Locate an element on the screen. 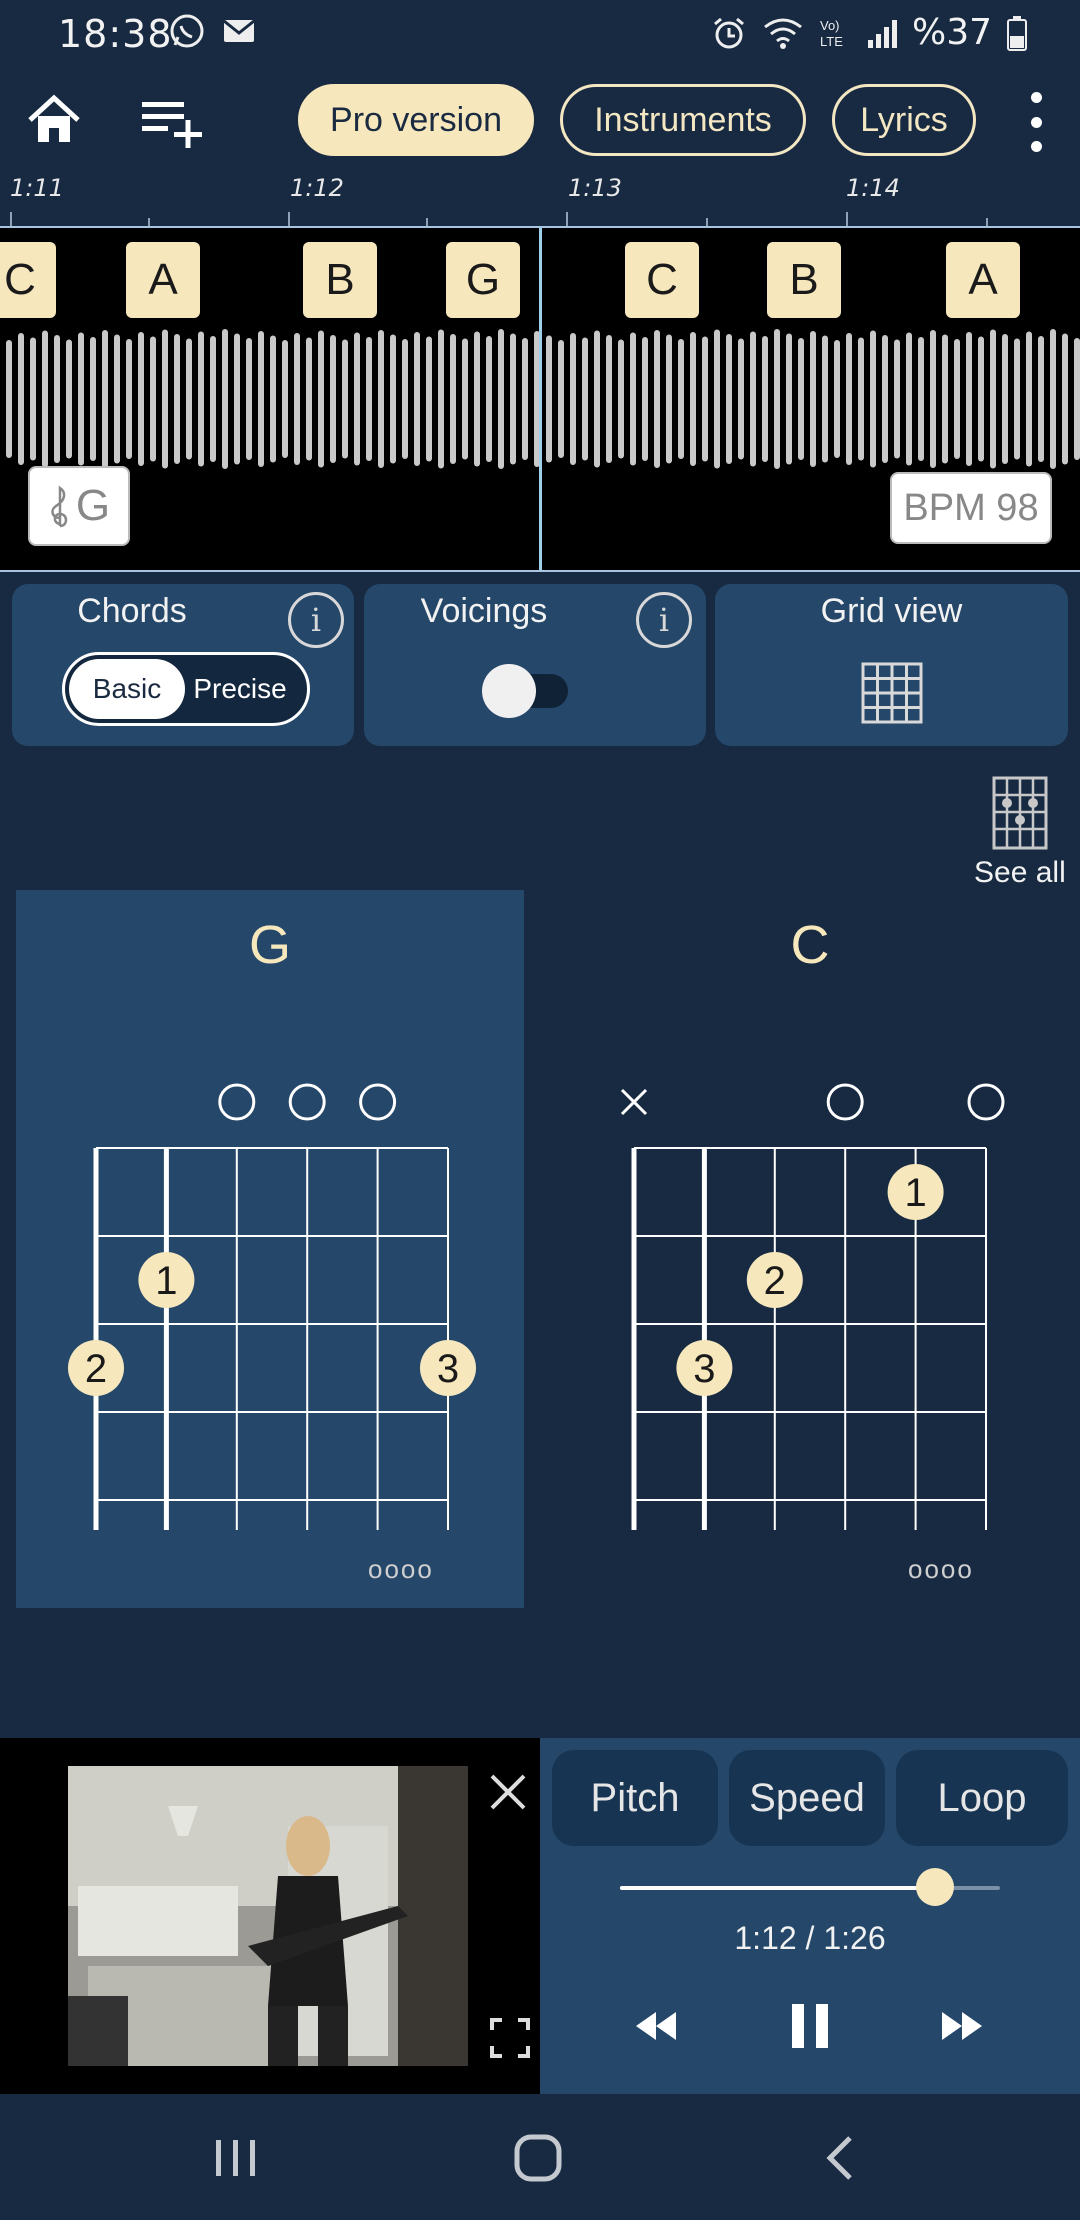  pitch-button: Pitch is located at coordinates (635, 1798).